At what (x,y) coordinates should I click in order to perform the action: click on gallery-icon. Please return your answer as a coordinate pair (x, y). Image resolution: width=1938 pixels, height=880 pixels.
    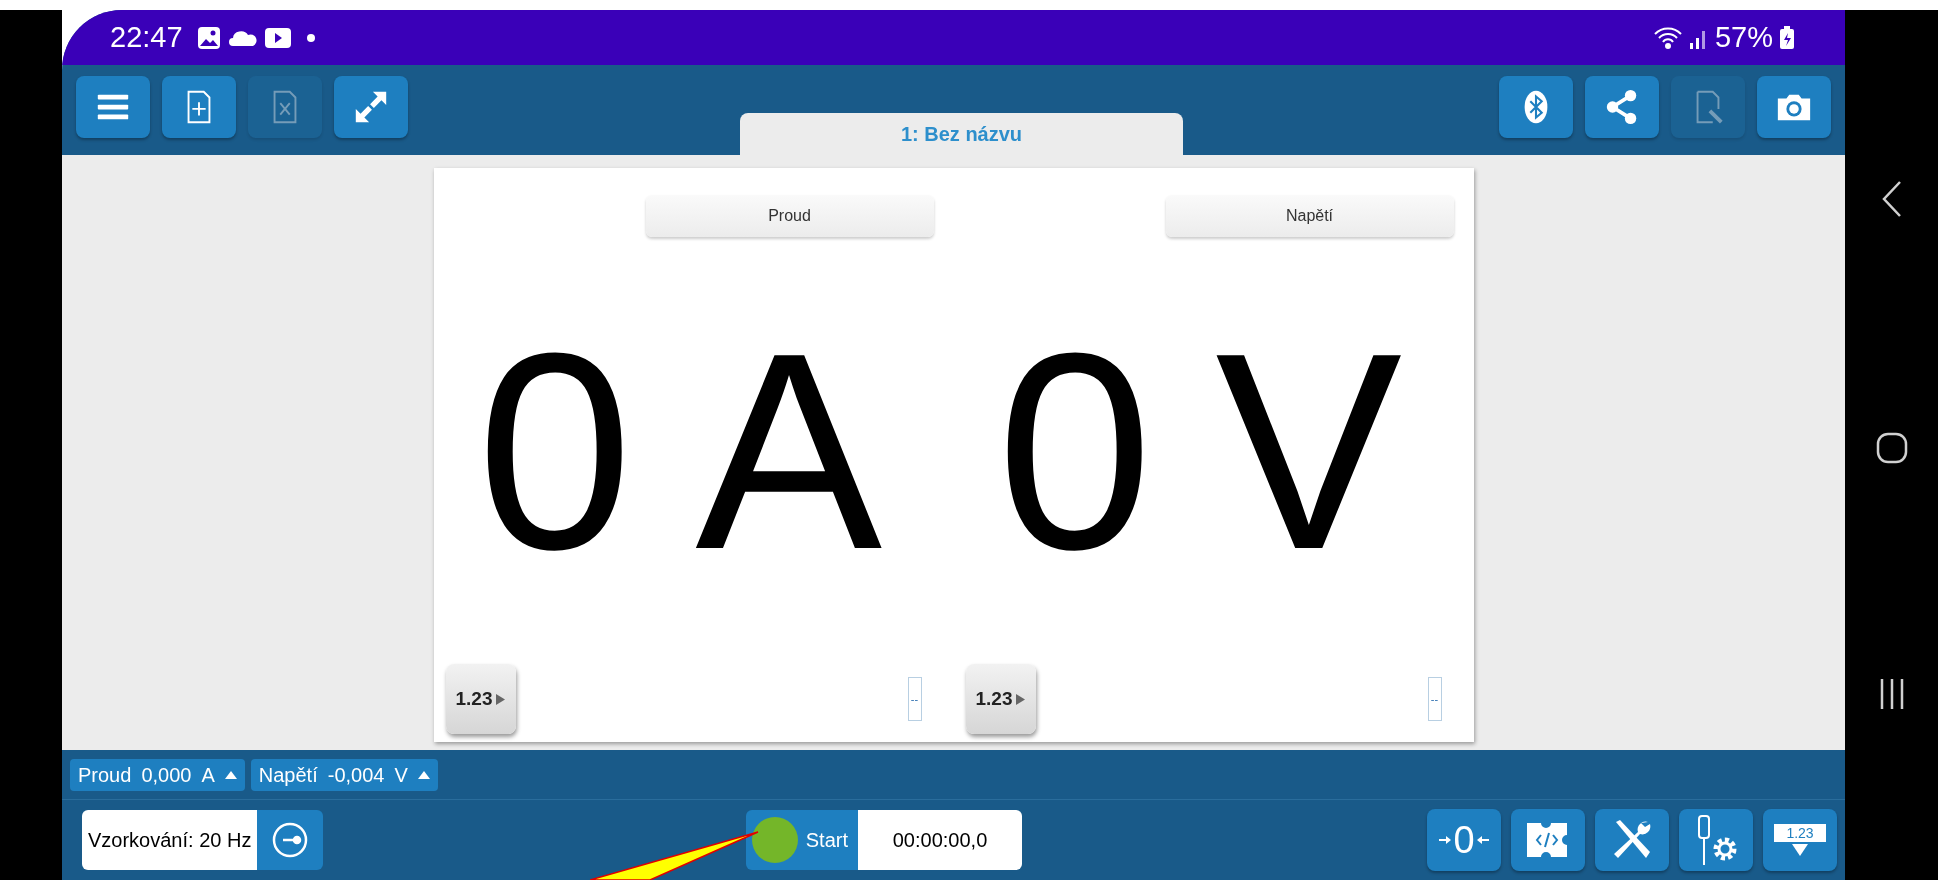
    Looking at the image, I should click on (208, 37).